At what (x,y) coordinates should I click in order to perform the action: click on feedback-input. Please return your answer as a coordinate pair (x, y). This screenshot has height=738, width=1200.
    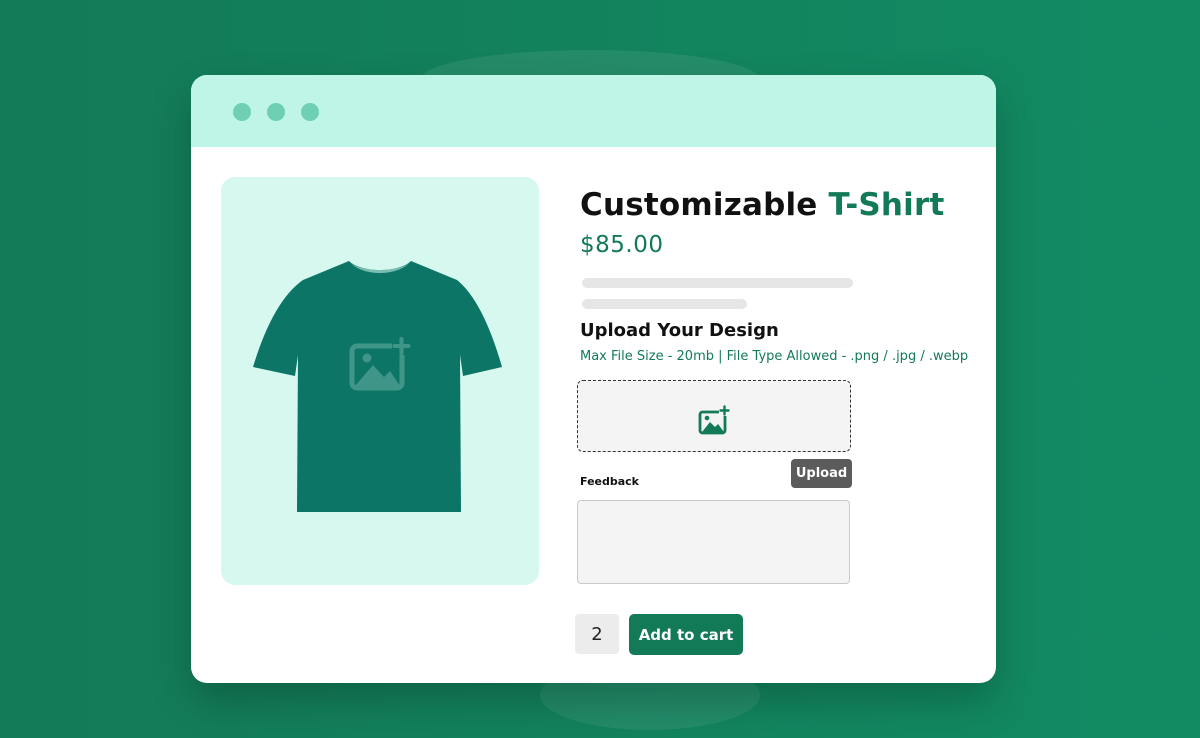
    Looking at the image, I should click on (713, 542).